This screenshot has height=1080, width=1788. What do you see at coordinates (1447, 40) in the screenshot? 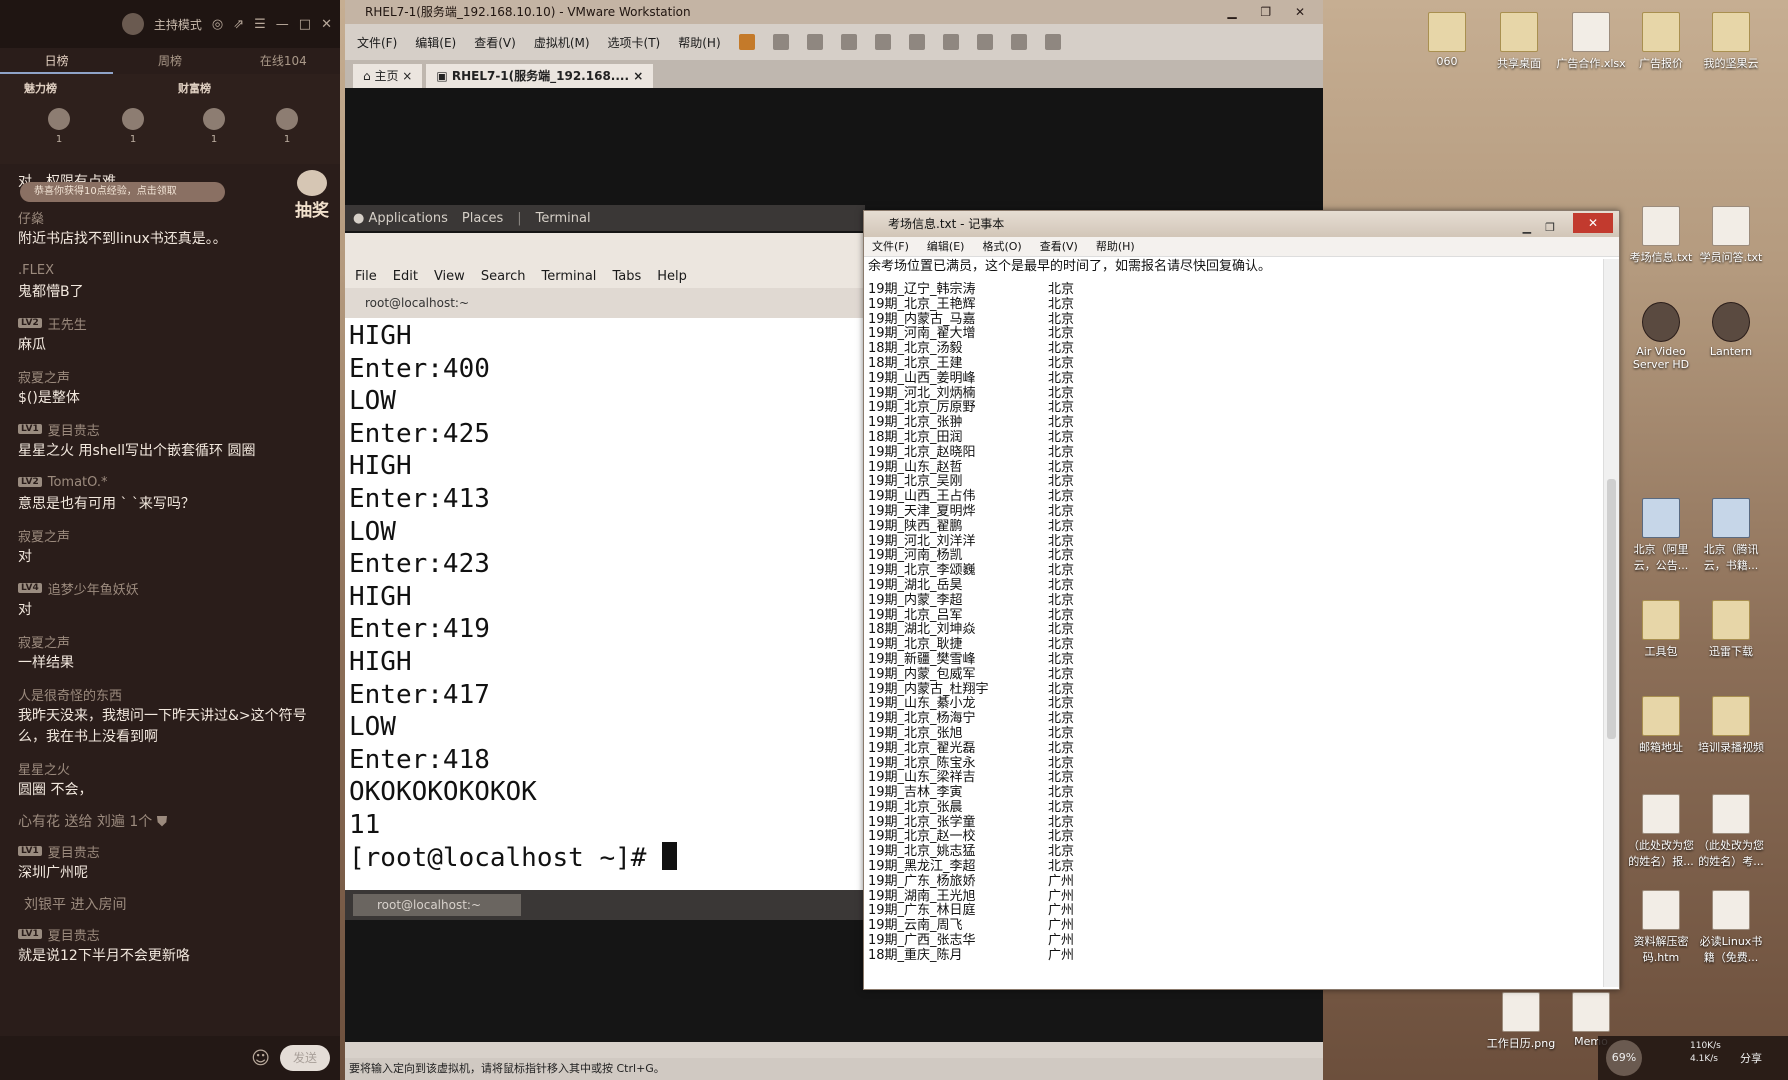
I see `desktop-icon-060: 060` at bounding box center [1447, 40].